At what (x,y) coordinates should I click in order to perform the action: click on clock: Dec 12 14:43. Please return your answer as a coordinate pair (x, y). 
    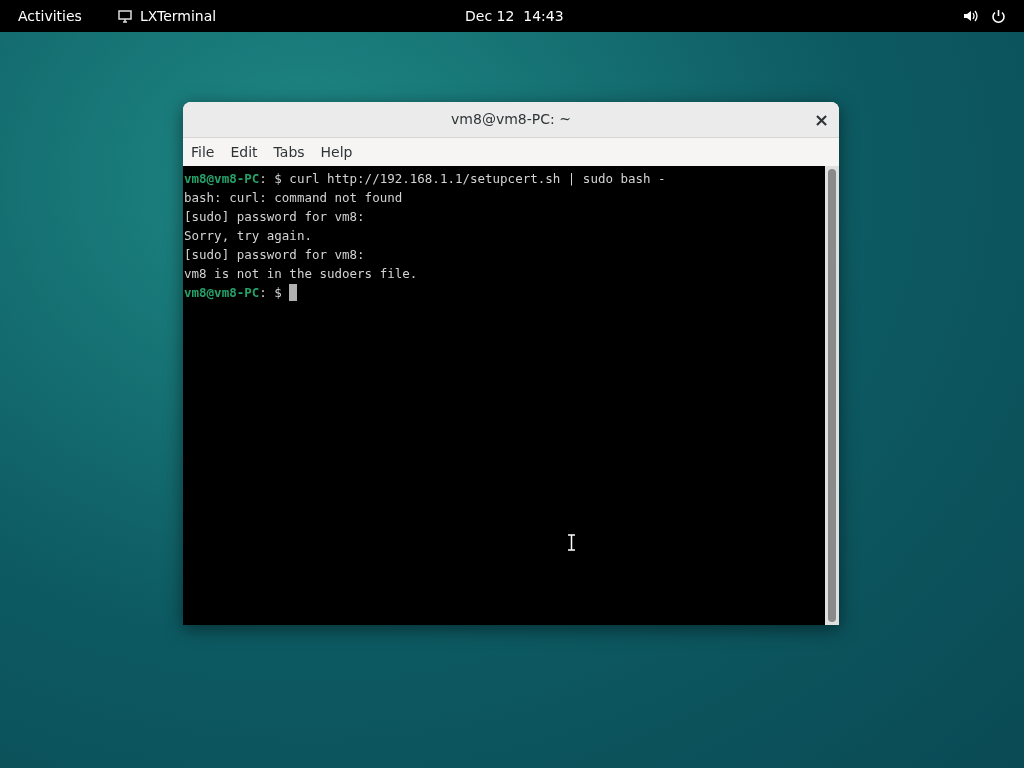
    Looking at the image, I should click on (514, 16).